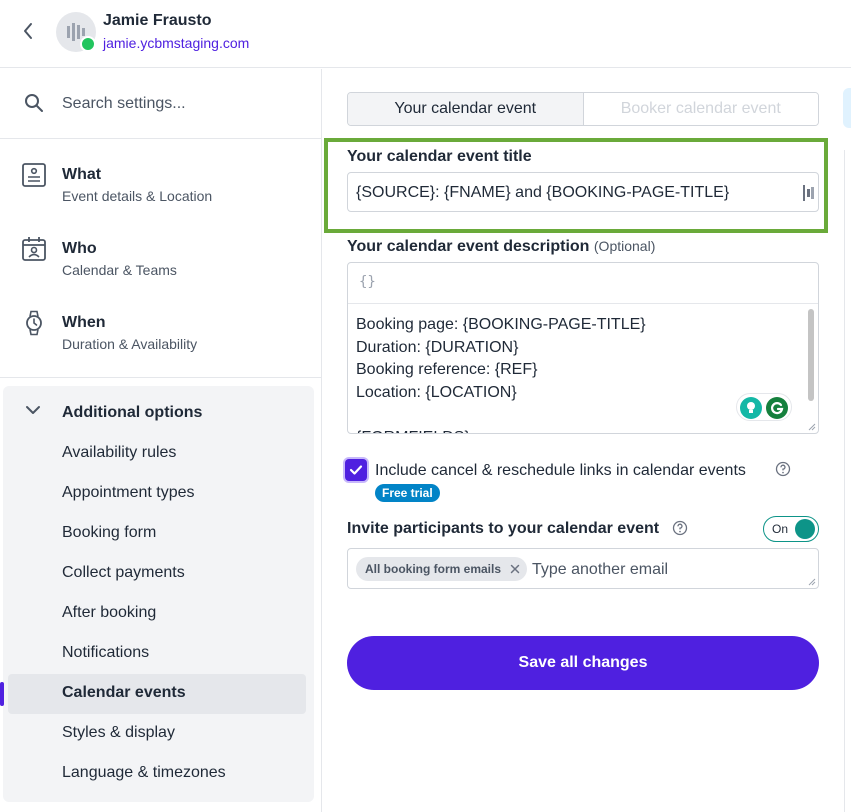 Image resolution: width=851 pixels, height=812 pixels. I want to click on sidebar-divider, so click(161, 377).